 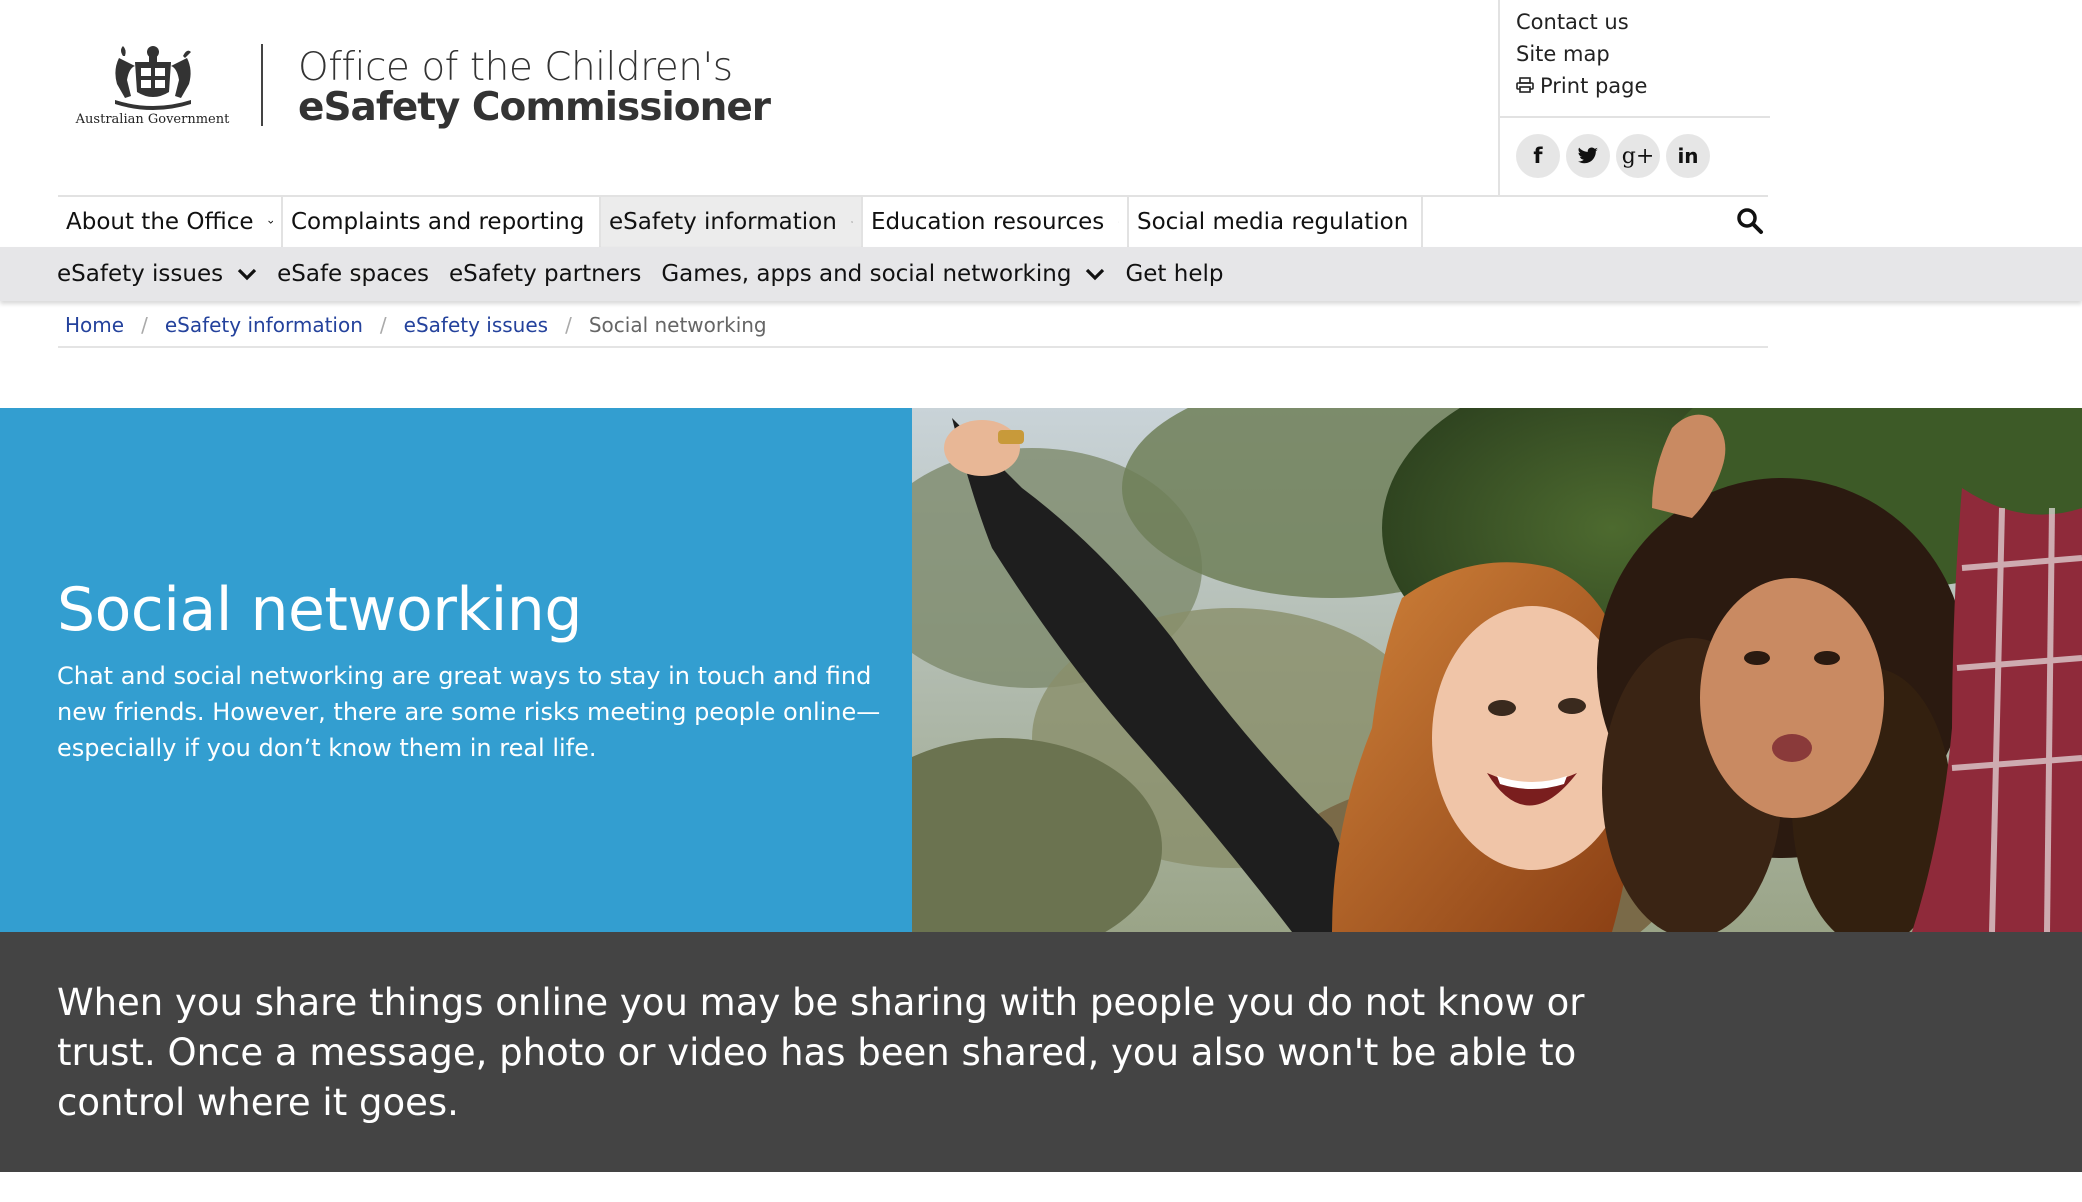 I want to click on nav-item-education-resources: Education resources, so click(x=996, y=222).